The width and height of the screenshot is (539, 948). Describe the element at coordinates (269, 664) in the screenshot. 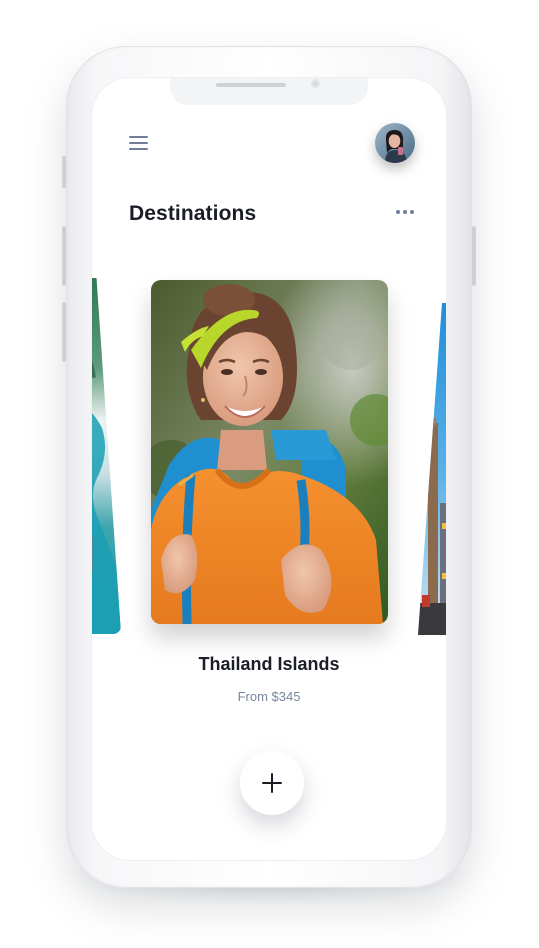

I see `destination-name: Thailand Islands` at that location.